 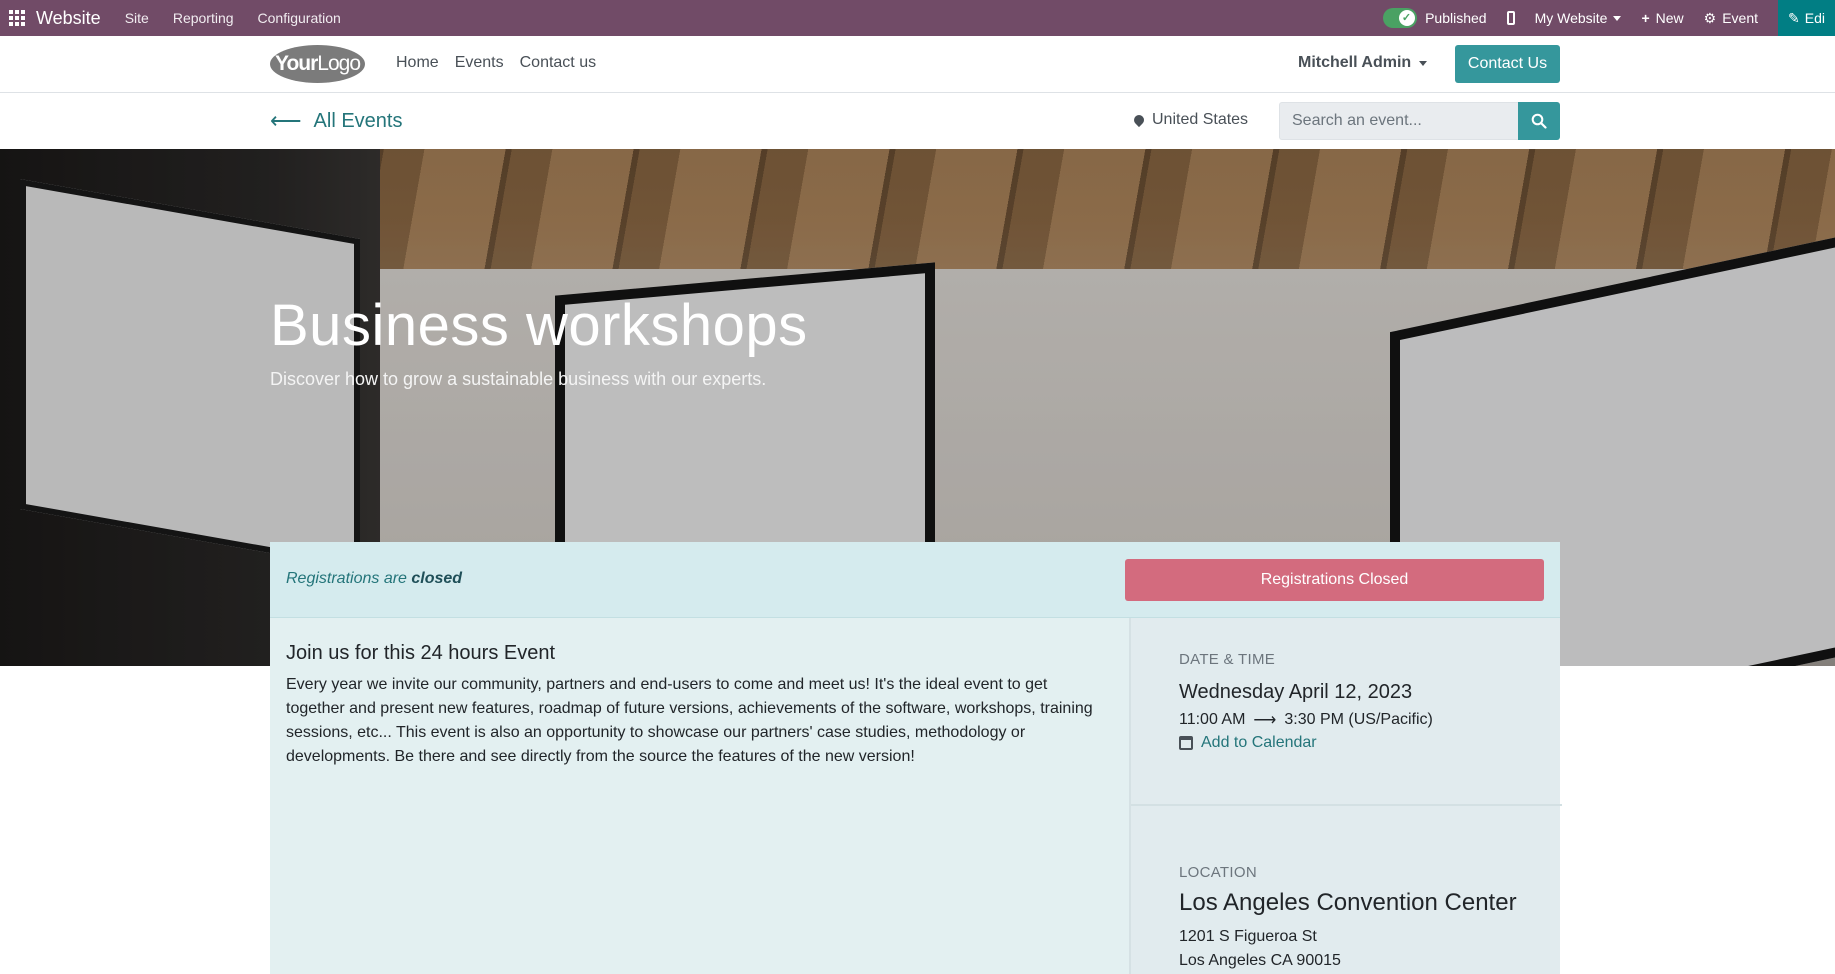 I want to click on add-to-calendar-label: Add to Calendar, so click(x=1259, y=742).